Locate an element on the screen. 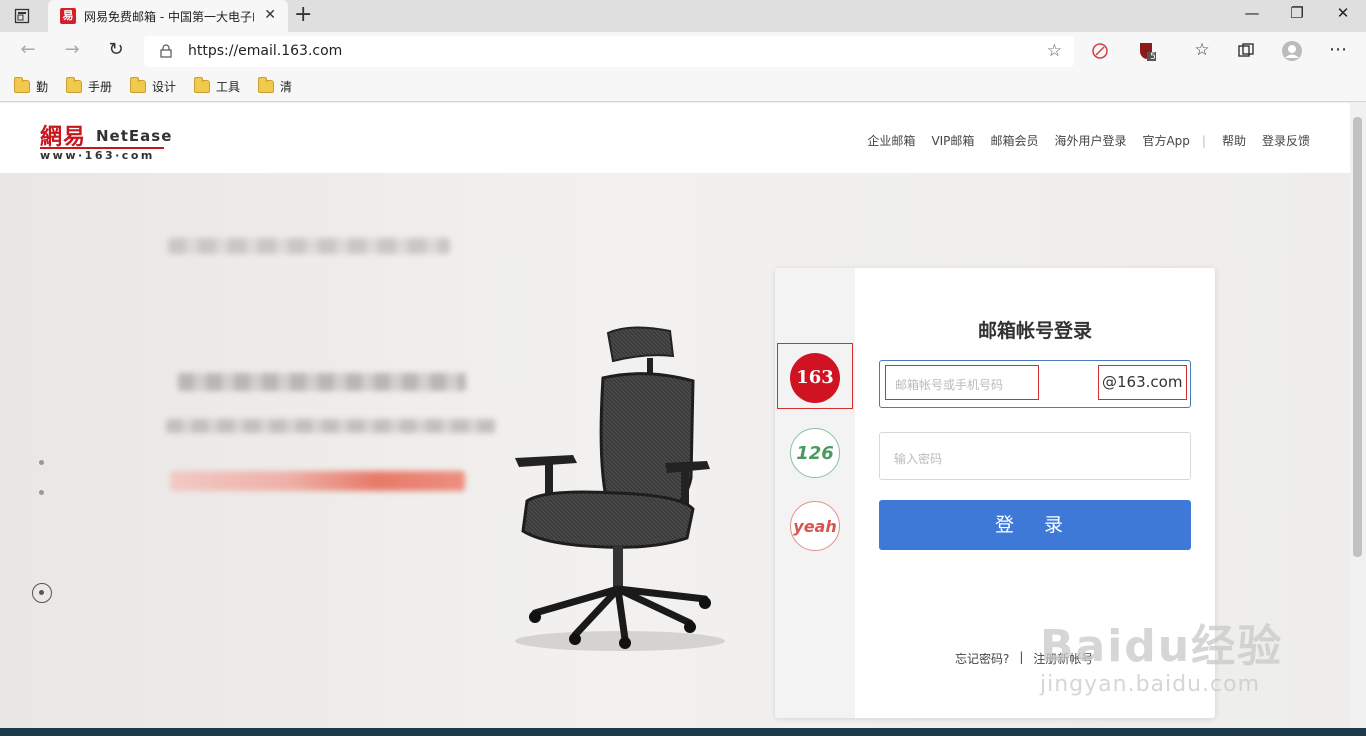 This screenshot has height=736, width=1366. logo-www-text: www·163·com is located at coordinates (97, 155).